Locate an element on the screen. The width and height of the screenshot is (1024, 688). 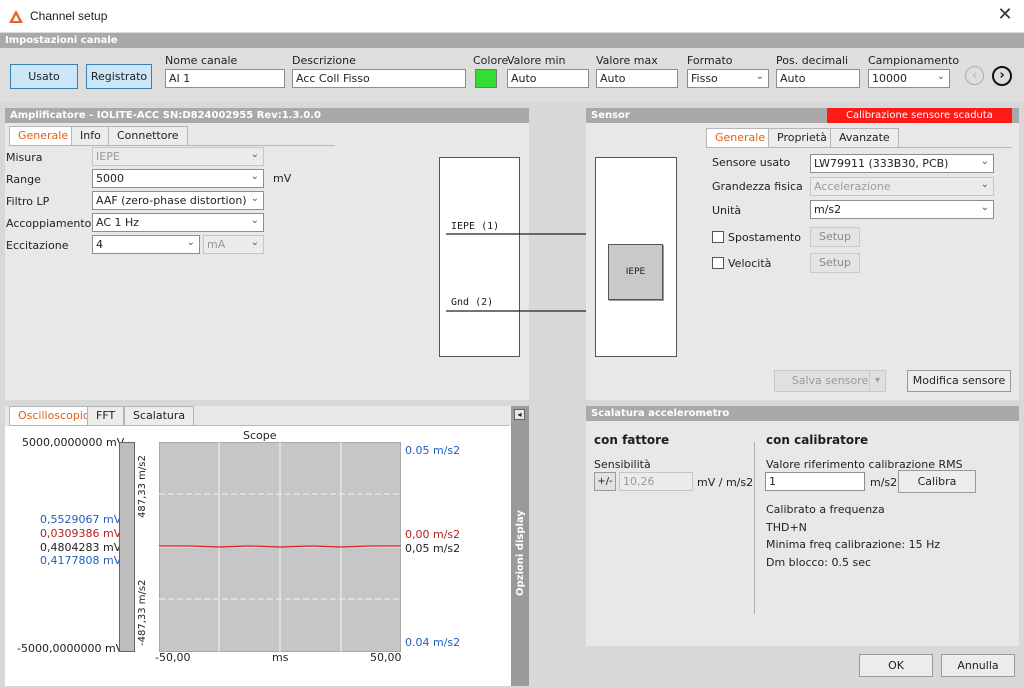
x-axis-min: -50,00 is located at coordinates (173, 657).